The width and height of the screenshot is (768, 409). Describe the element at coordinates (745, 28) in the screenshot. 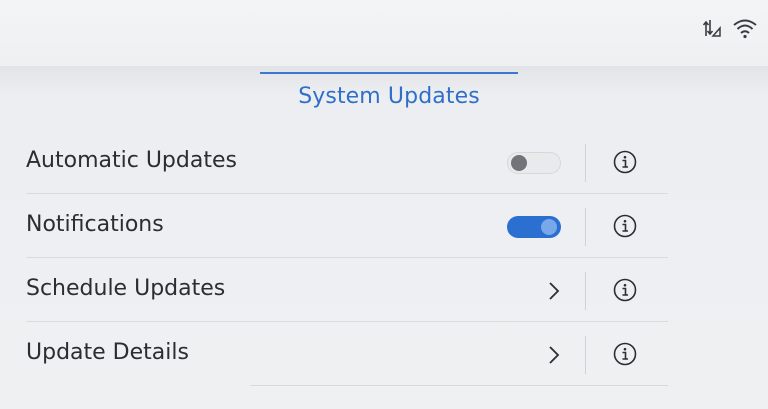

I see `wifi-icon` at that location.